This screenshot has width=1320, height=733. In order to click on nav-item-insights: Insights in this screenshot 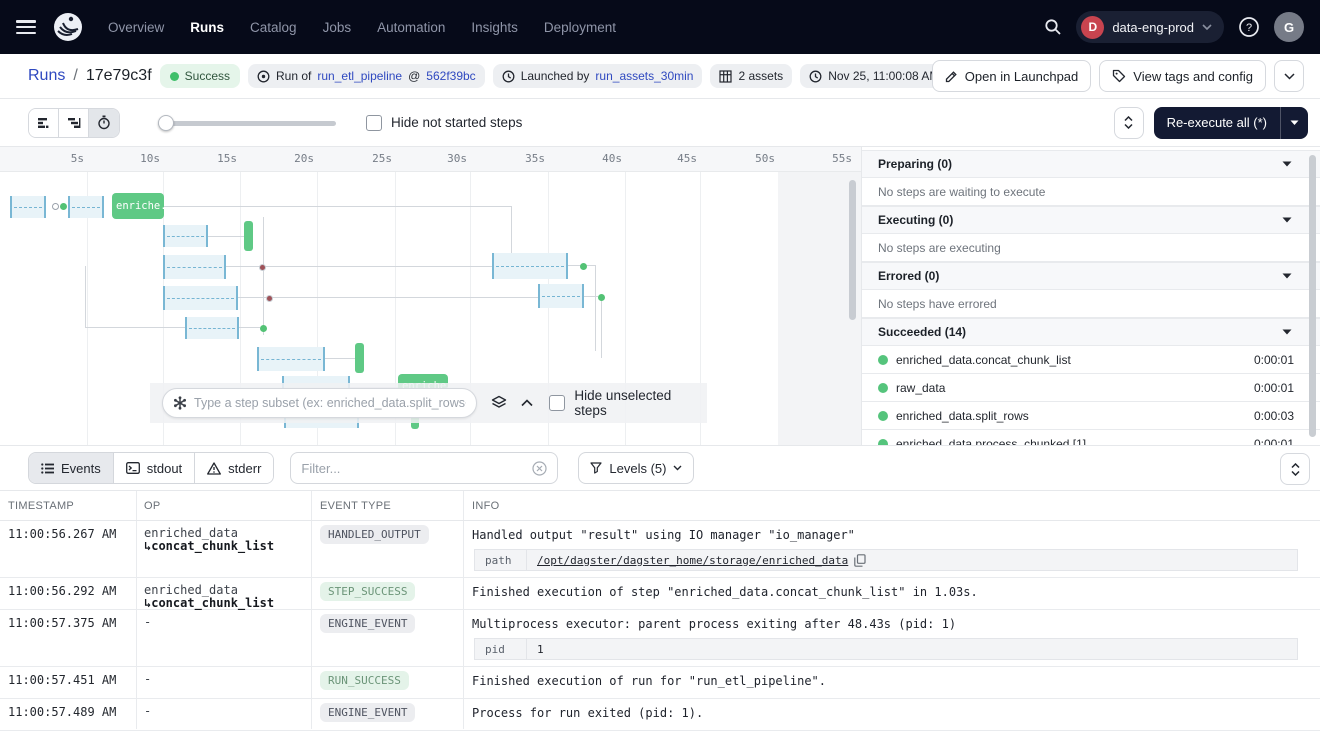, I will do `click(494, 27)`.